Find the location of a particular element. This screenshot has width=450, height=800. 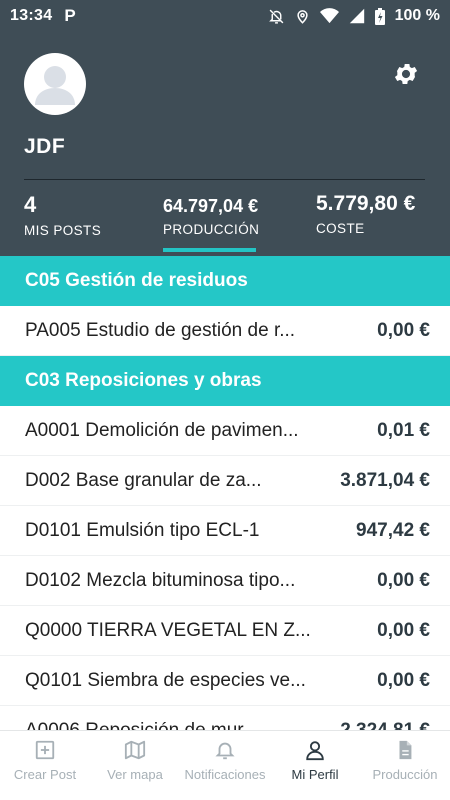

stat-produccion-value: 64.797,04 € is located at coordinates (211, 206).